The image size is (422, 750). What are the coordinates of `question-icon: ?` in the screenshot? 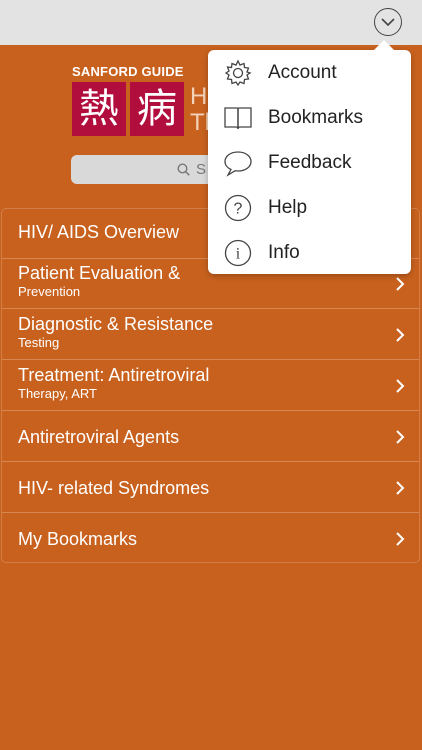 It's located at (238, 208).